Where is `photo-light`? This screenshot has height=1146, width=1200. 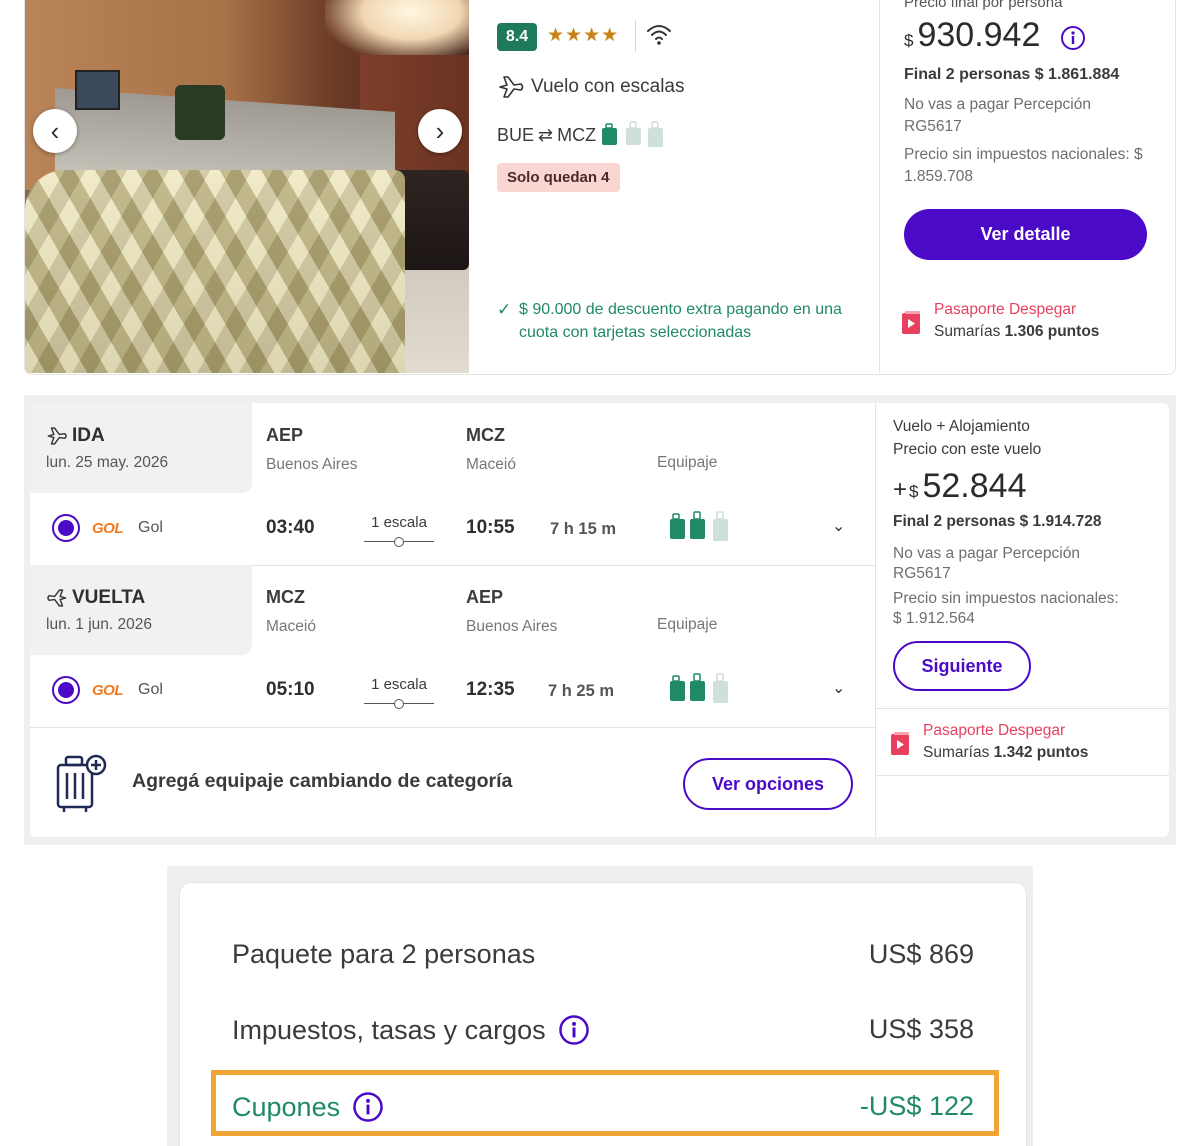
photo-light is located at coordinates (397, 30).